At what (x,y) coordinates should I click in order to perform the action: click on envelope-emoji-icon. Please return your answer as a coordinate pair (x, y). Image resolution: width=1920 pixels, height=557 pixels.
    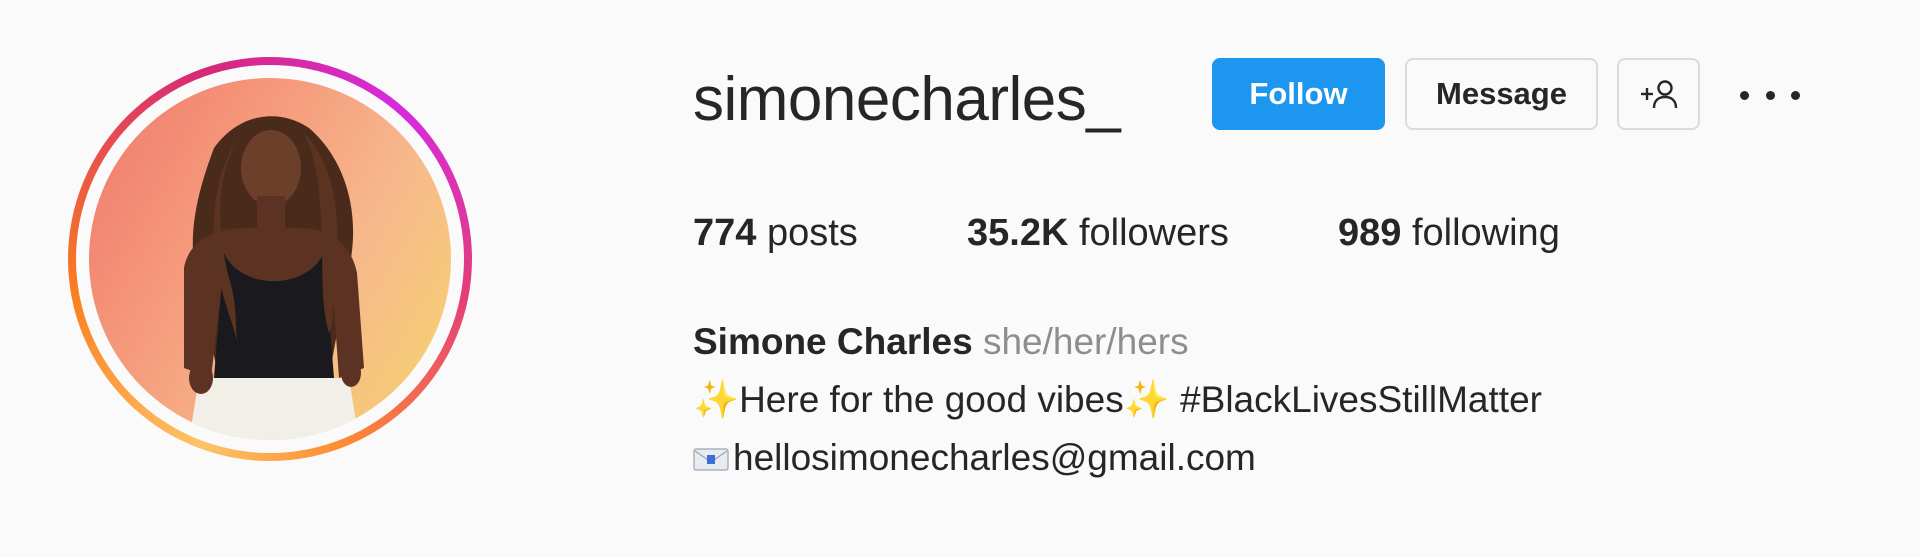
    Looking at the image, I should click on (711, 459).